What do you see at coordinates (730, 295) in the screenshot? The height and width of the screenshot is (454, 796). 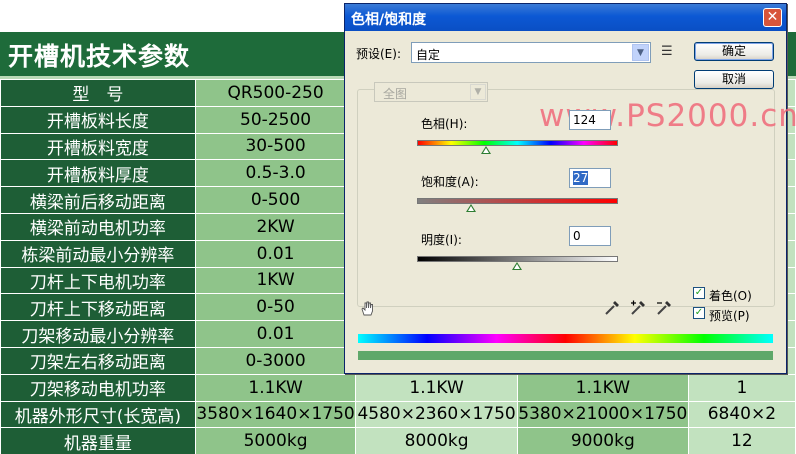 I see `colorize-label: 着色(O)` at bounding box center [730, 295].